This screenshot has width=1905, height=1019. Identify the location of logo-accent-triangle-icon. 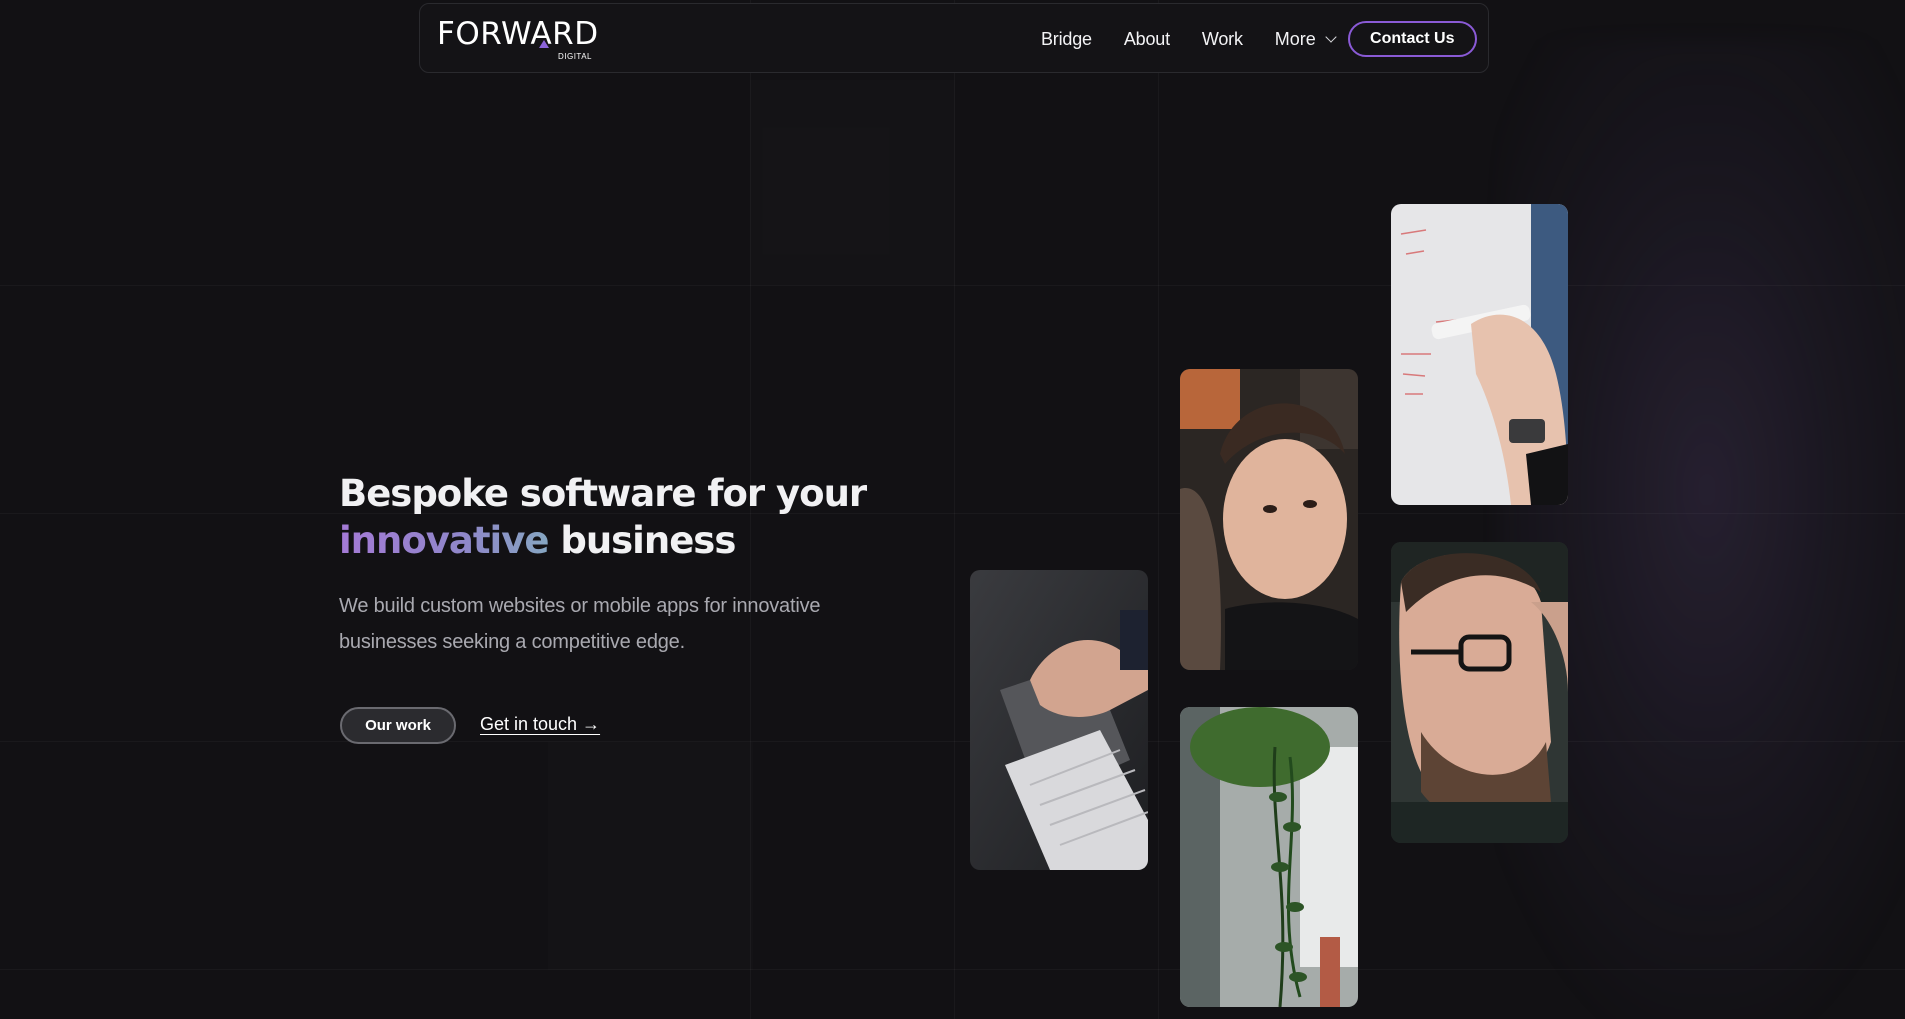
(544, 44).